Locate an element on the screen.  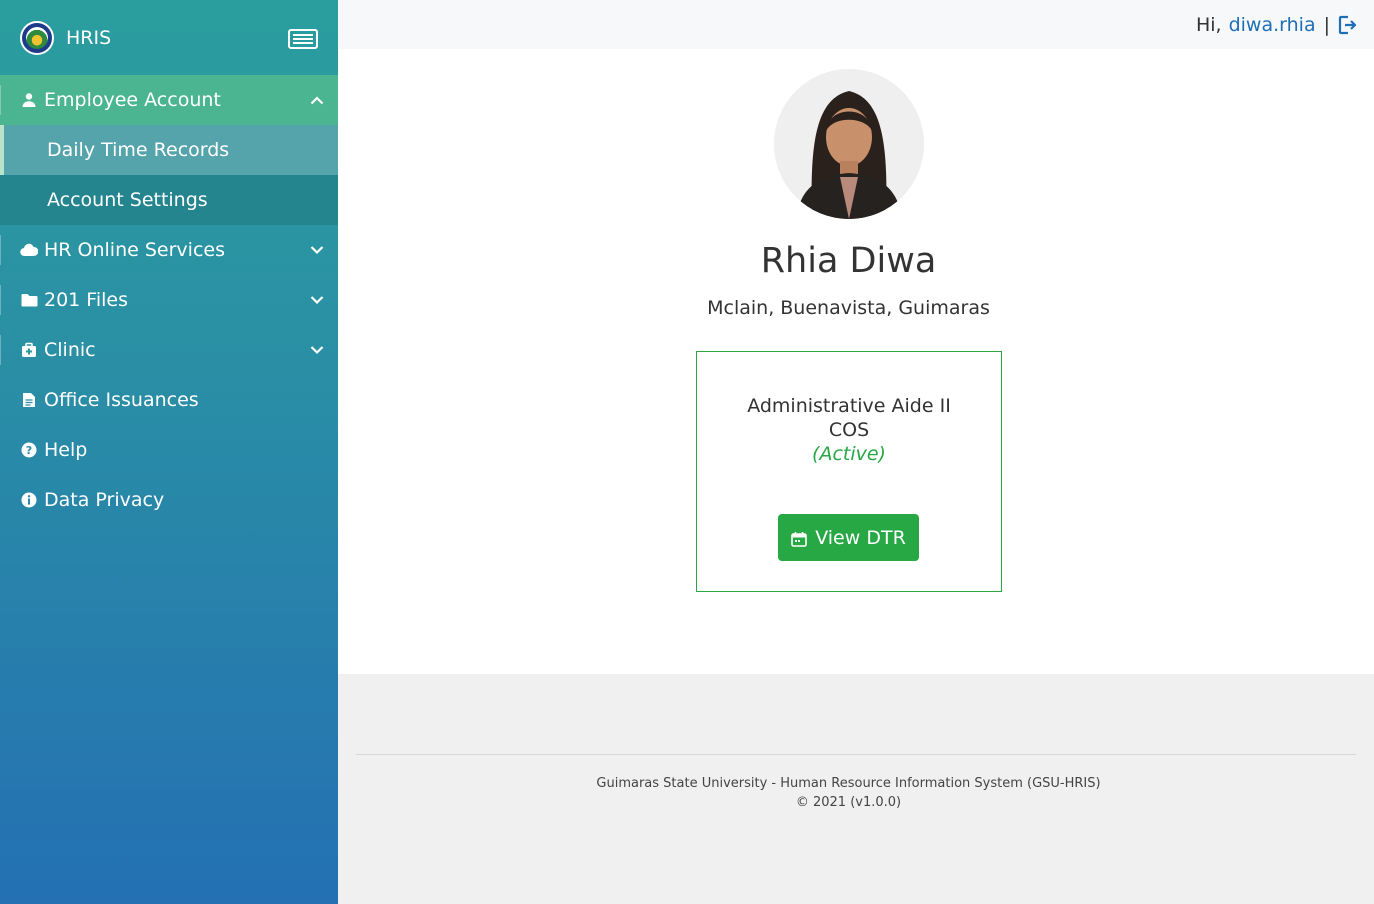
folder-icon is located at coordinates (29, 300).